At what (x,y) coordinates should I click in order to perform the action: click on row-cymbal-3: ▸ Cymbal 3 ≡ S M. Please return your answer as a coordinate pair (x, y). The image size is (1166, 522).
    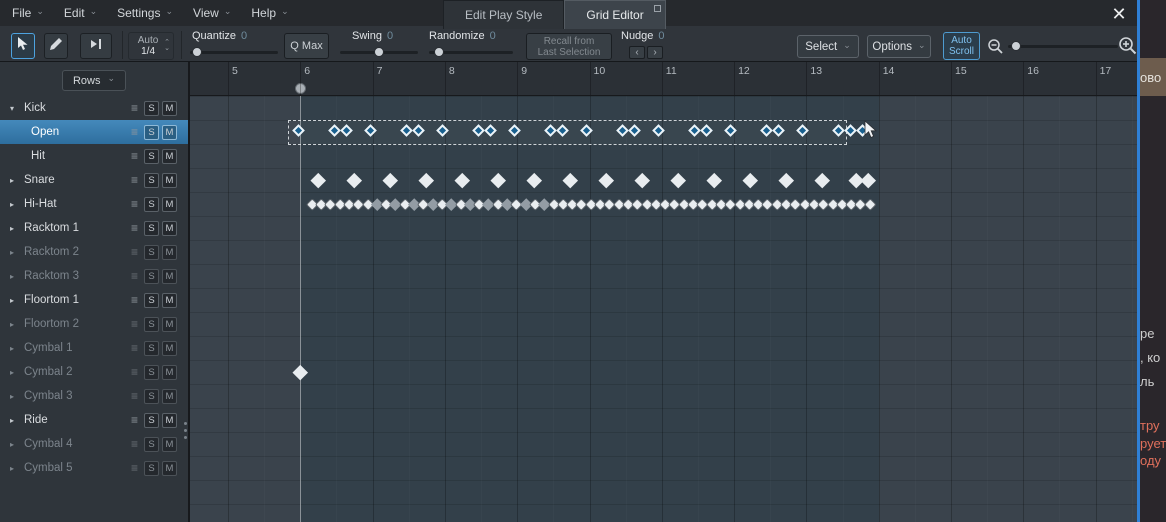
    Looking at the image, I should click on (94, 396).